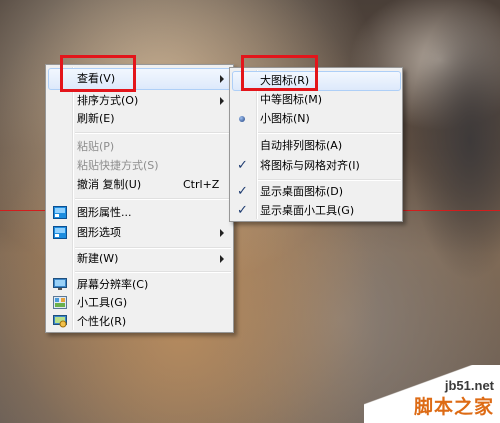 The width and height of the screenshot is (500, 423). Describe the element at coordinates (469, 385) in the screenshot. I see `watermark-site: jb51.net` at that location.